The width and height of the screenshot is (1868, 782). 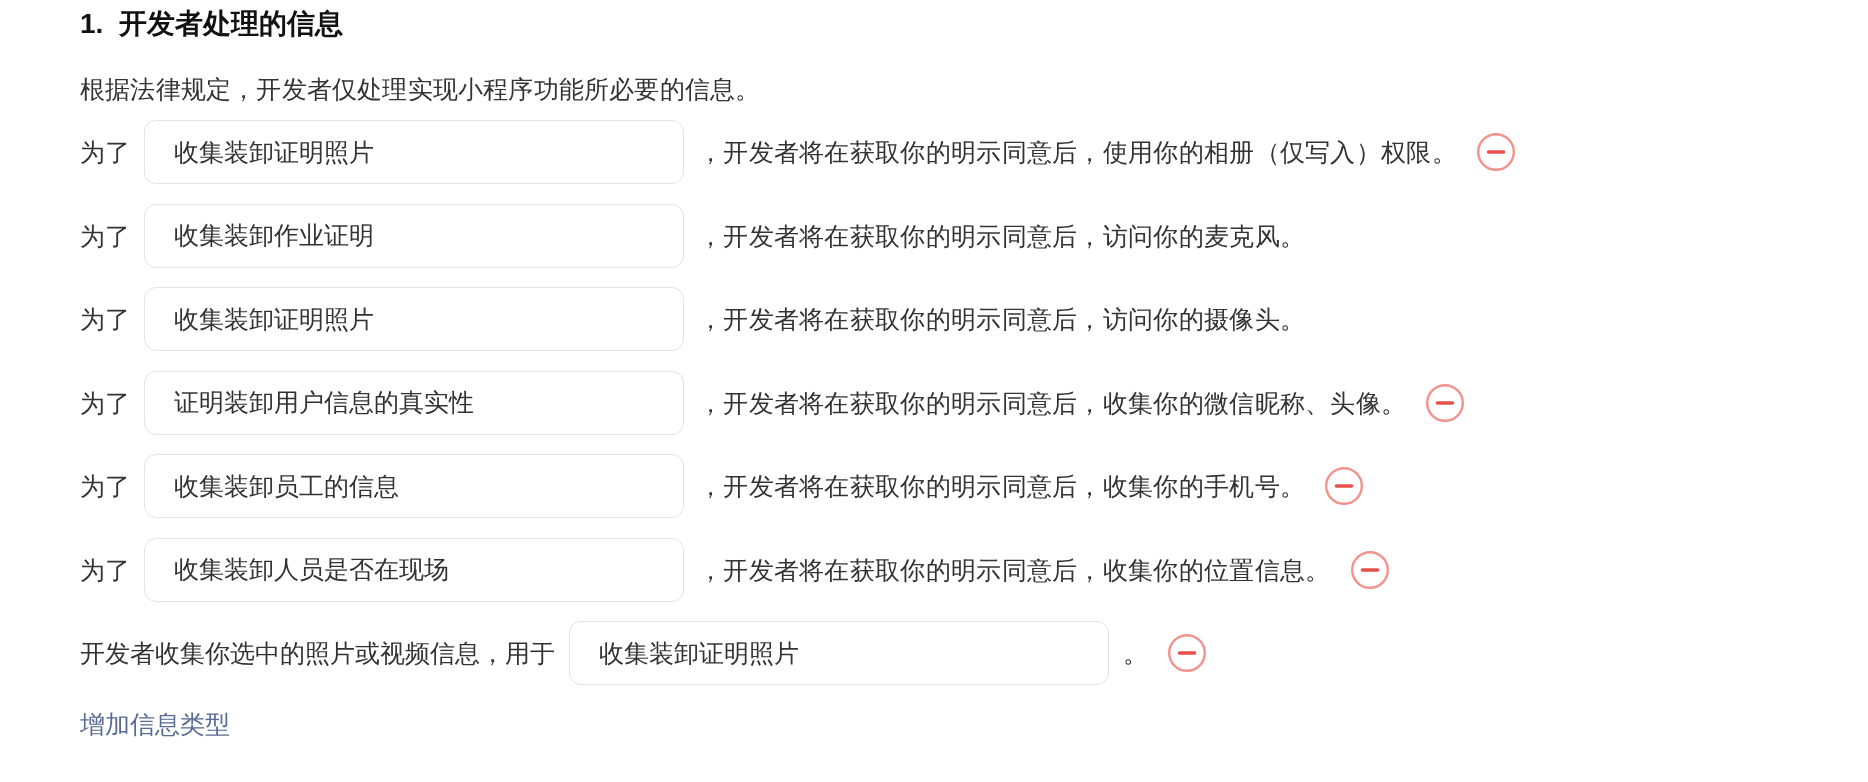 What do you see at coordinates (1002, 236) in the screenshot?
I see `consent-statement: ，开发者将在获取你的明示同意后，访问你的麦克风。` at bounding box center [1002, 236].